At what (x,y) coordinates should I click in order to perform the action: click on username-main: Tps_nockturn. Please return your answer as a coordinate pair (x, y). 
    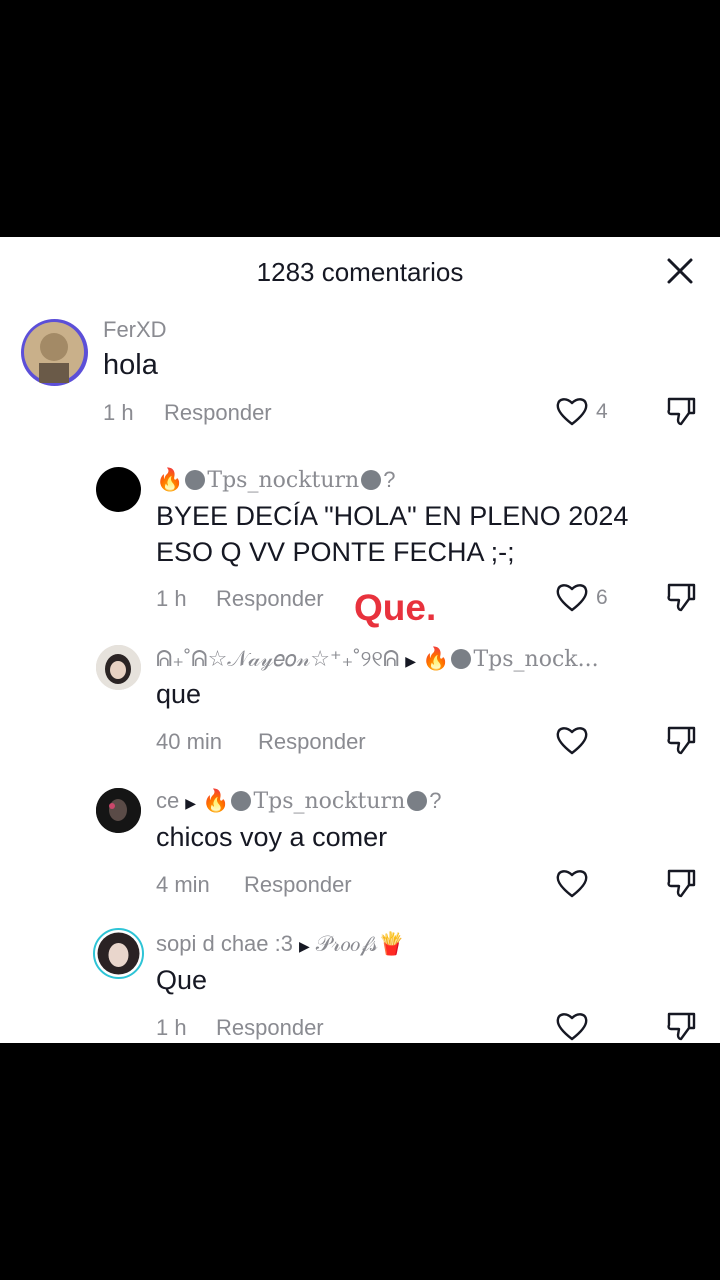
    Looking at the image, I should click on (283, 480).